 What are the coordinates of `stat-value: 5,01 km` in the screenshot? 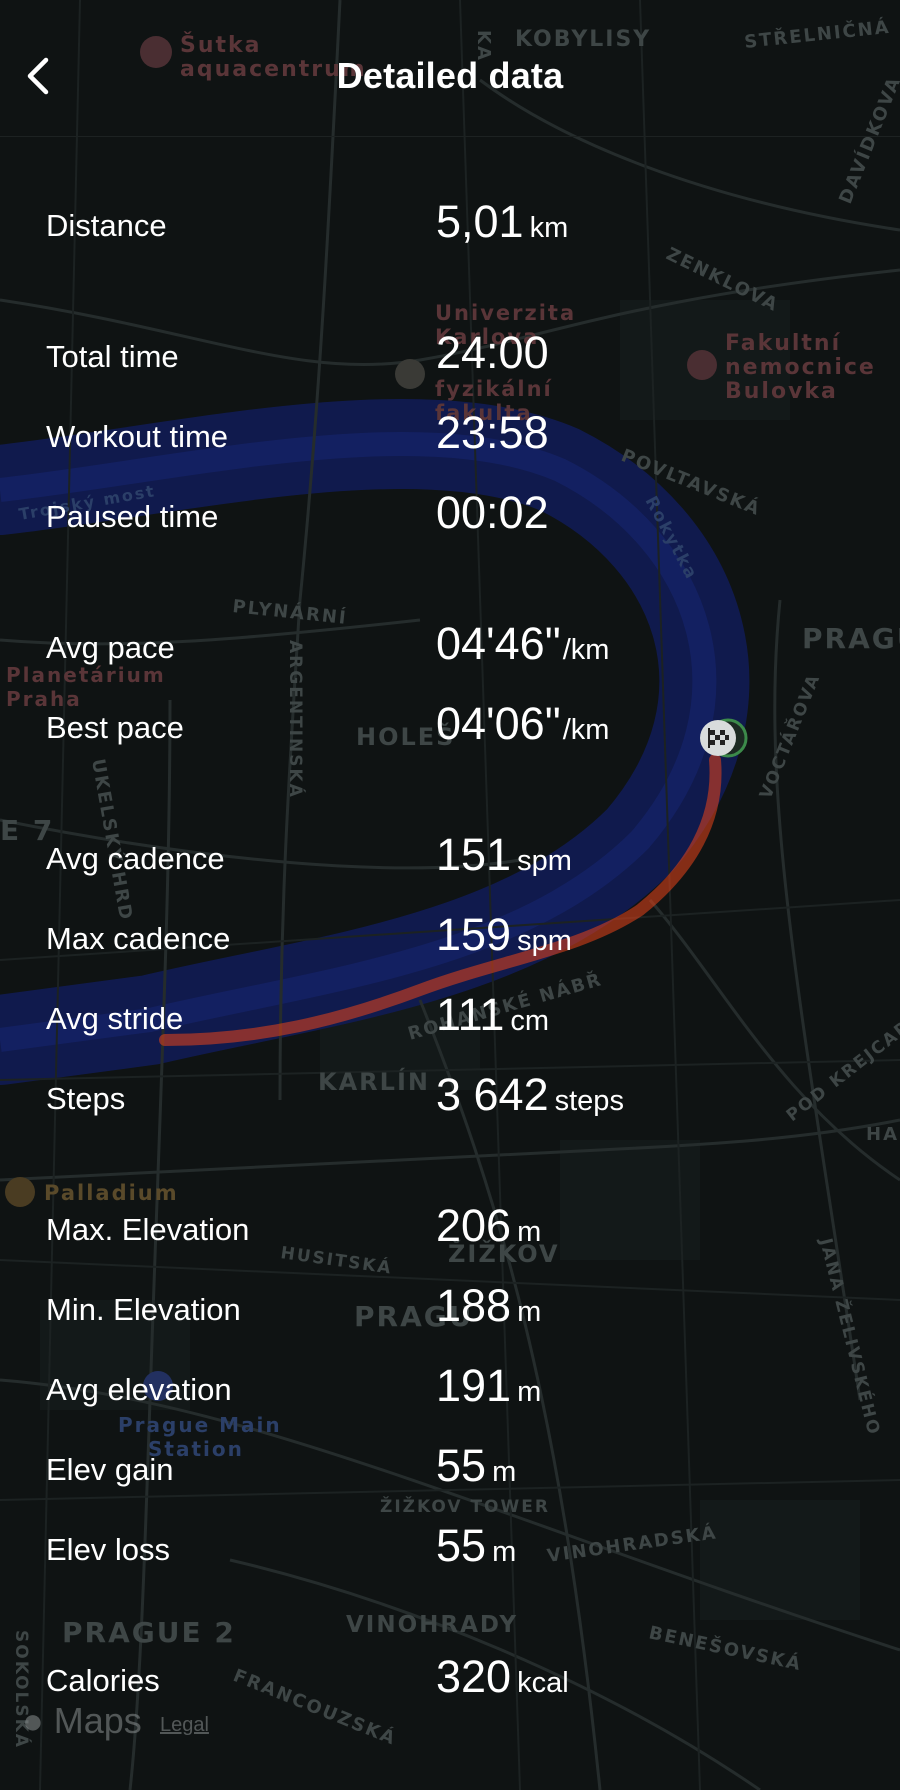 It's located at (502, 221).